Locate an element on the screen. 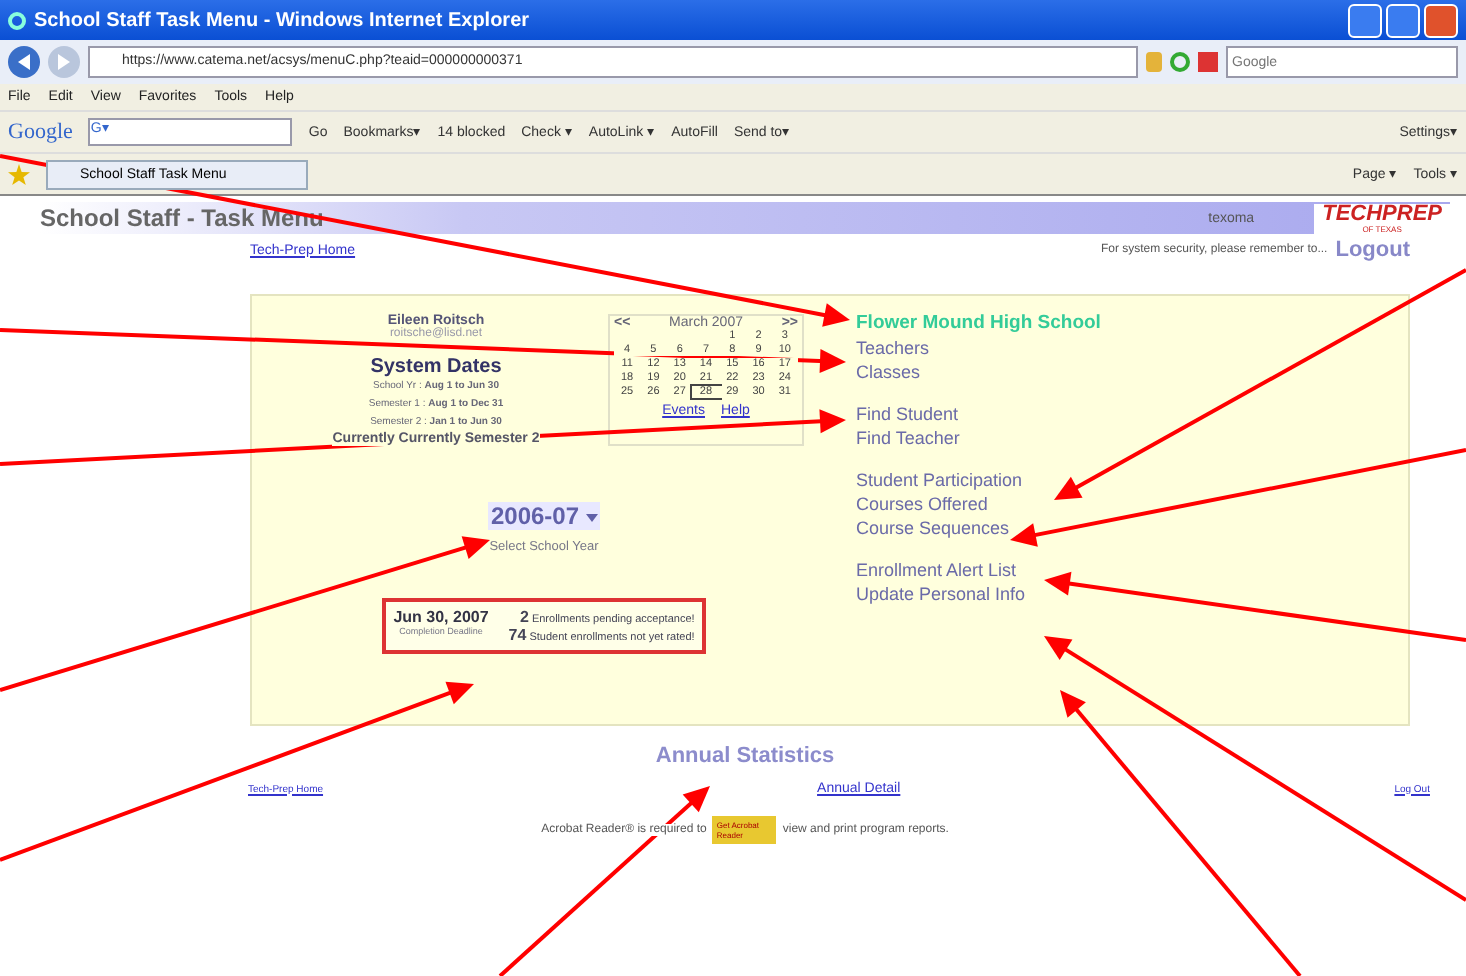 The height and width of the screenshot is (976, 1466). menu-link: Student Participation is located at coordinates (978, 480).